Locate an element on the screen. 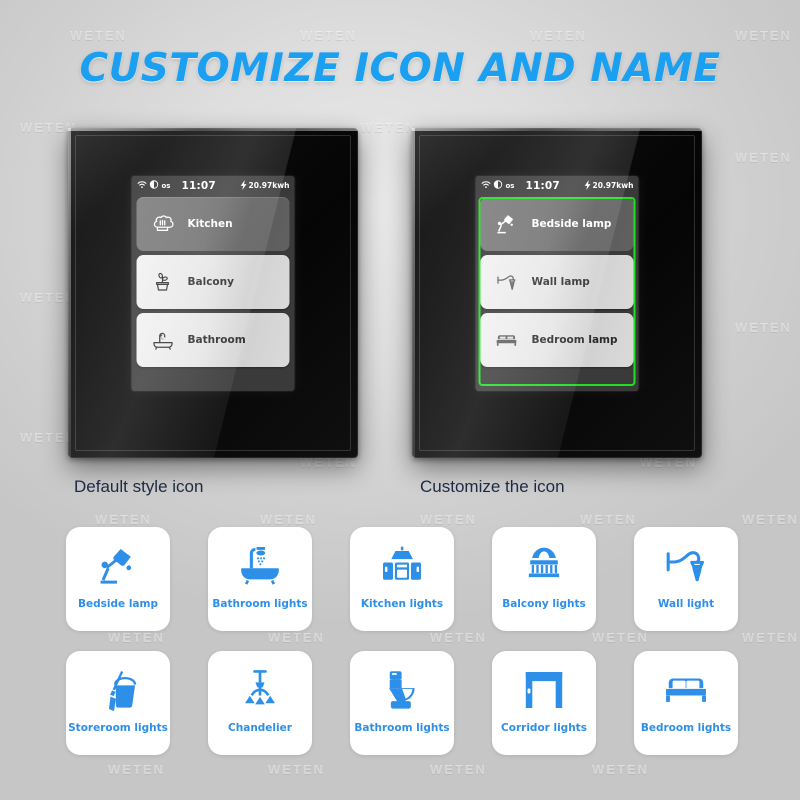 This screenshot has width=800, height=800. screen-button-list: Kitchen Balcony Bathroom is located at coordinates (213, 283).